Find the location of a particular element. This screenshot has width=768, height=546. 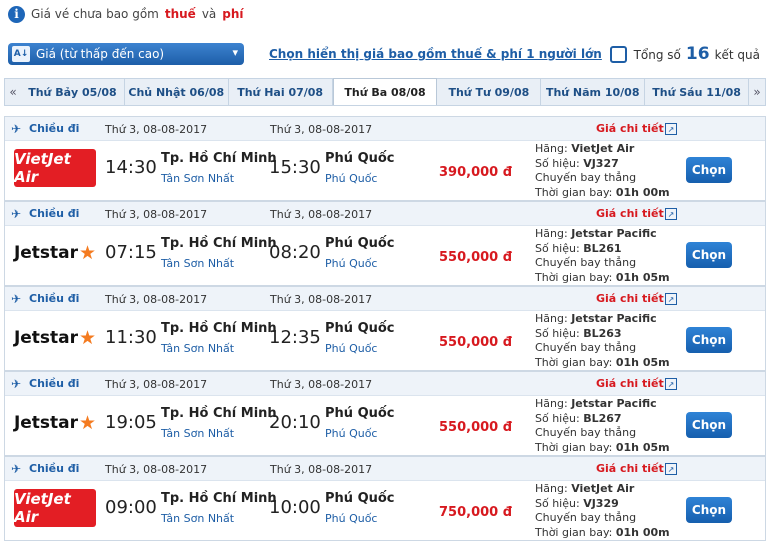

departure-time: 07:15 is located at coordinates (131, 252).